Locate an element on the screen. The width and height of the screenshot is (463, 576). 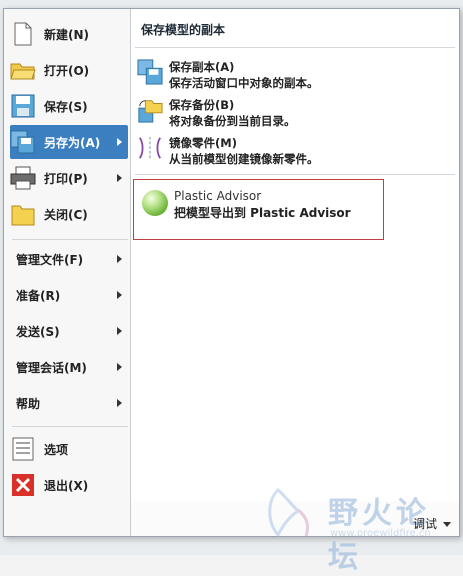
submenu-item-title: 保存备份(B) is located at coordinates (202, 105).